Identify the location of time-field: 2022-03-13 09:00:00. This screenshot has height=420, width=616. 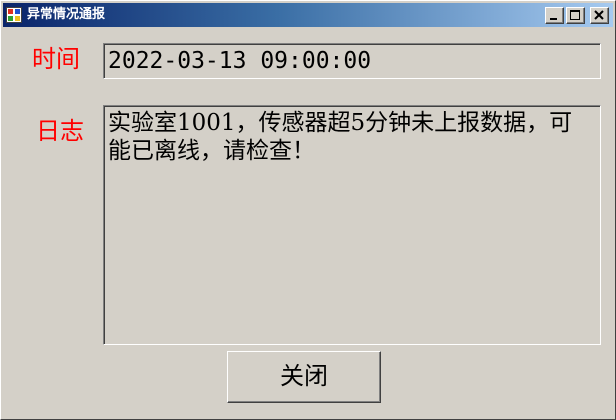
(352, 61).